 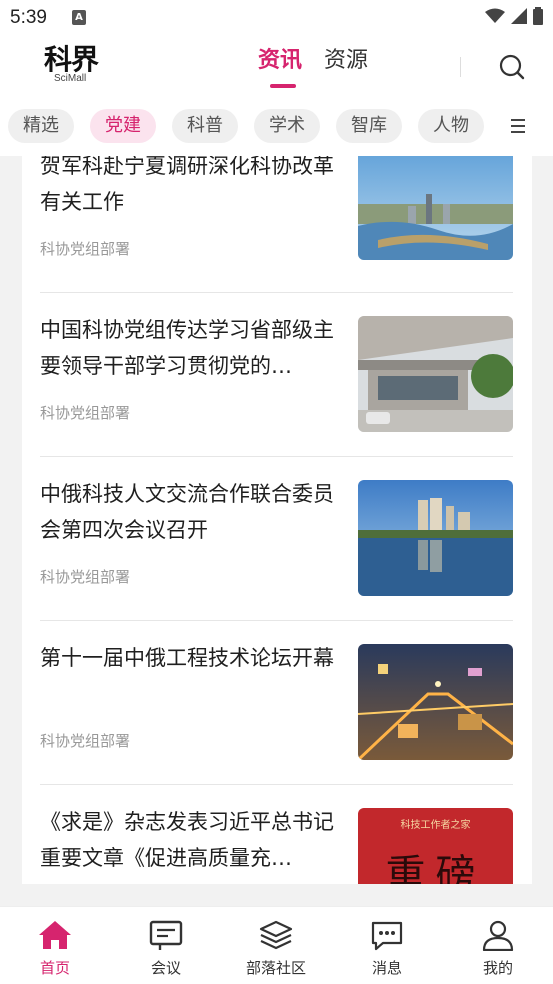 I want to click on search-button, so click(x=512, y=67).